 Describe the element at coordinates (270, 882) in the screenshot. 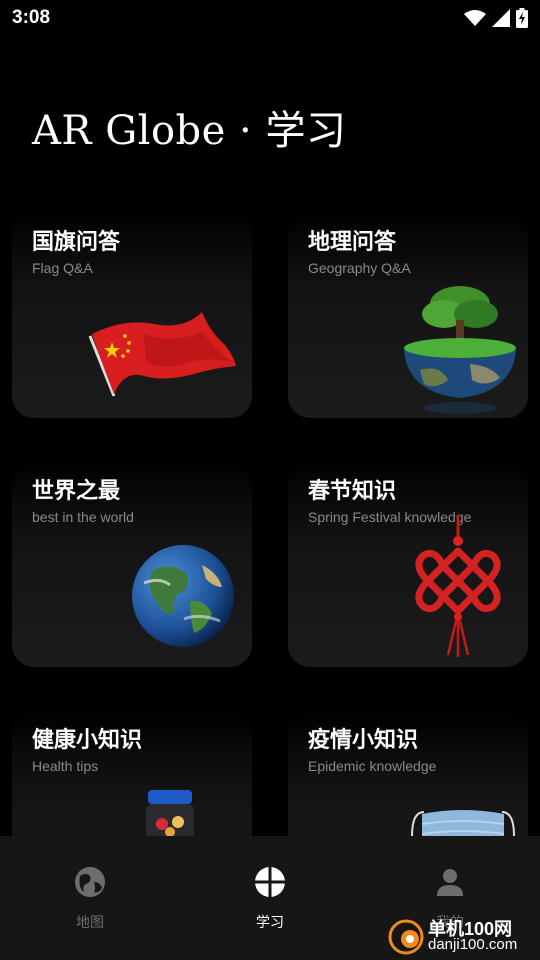

I see `learn-icon` at that location.